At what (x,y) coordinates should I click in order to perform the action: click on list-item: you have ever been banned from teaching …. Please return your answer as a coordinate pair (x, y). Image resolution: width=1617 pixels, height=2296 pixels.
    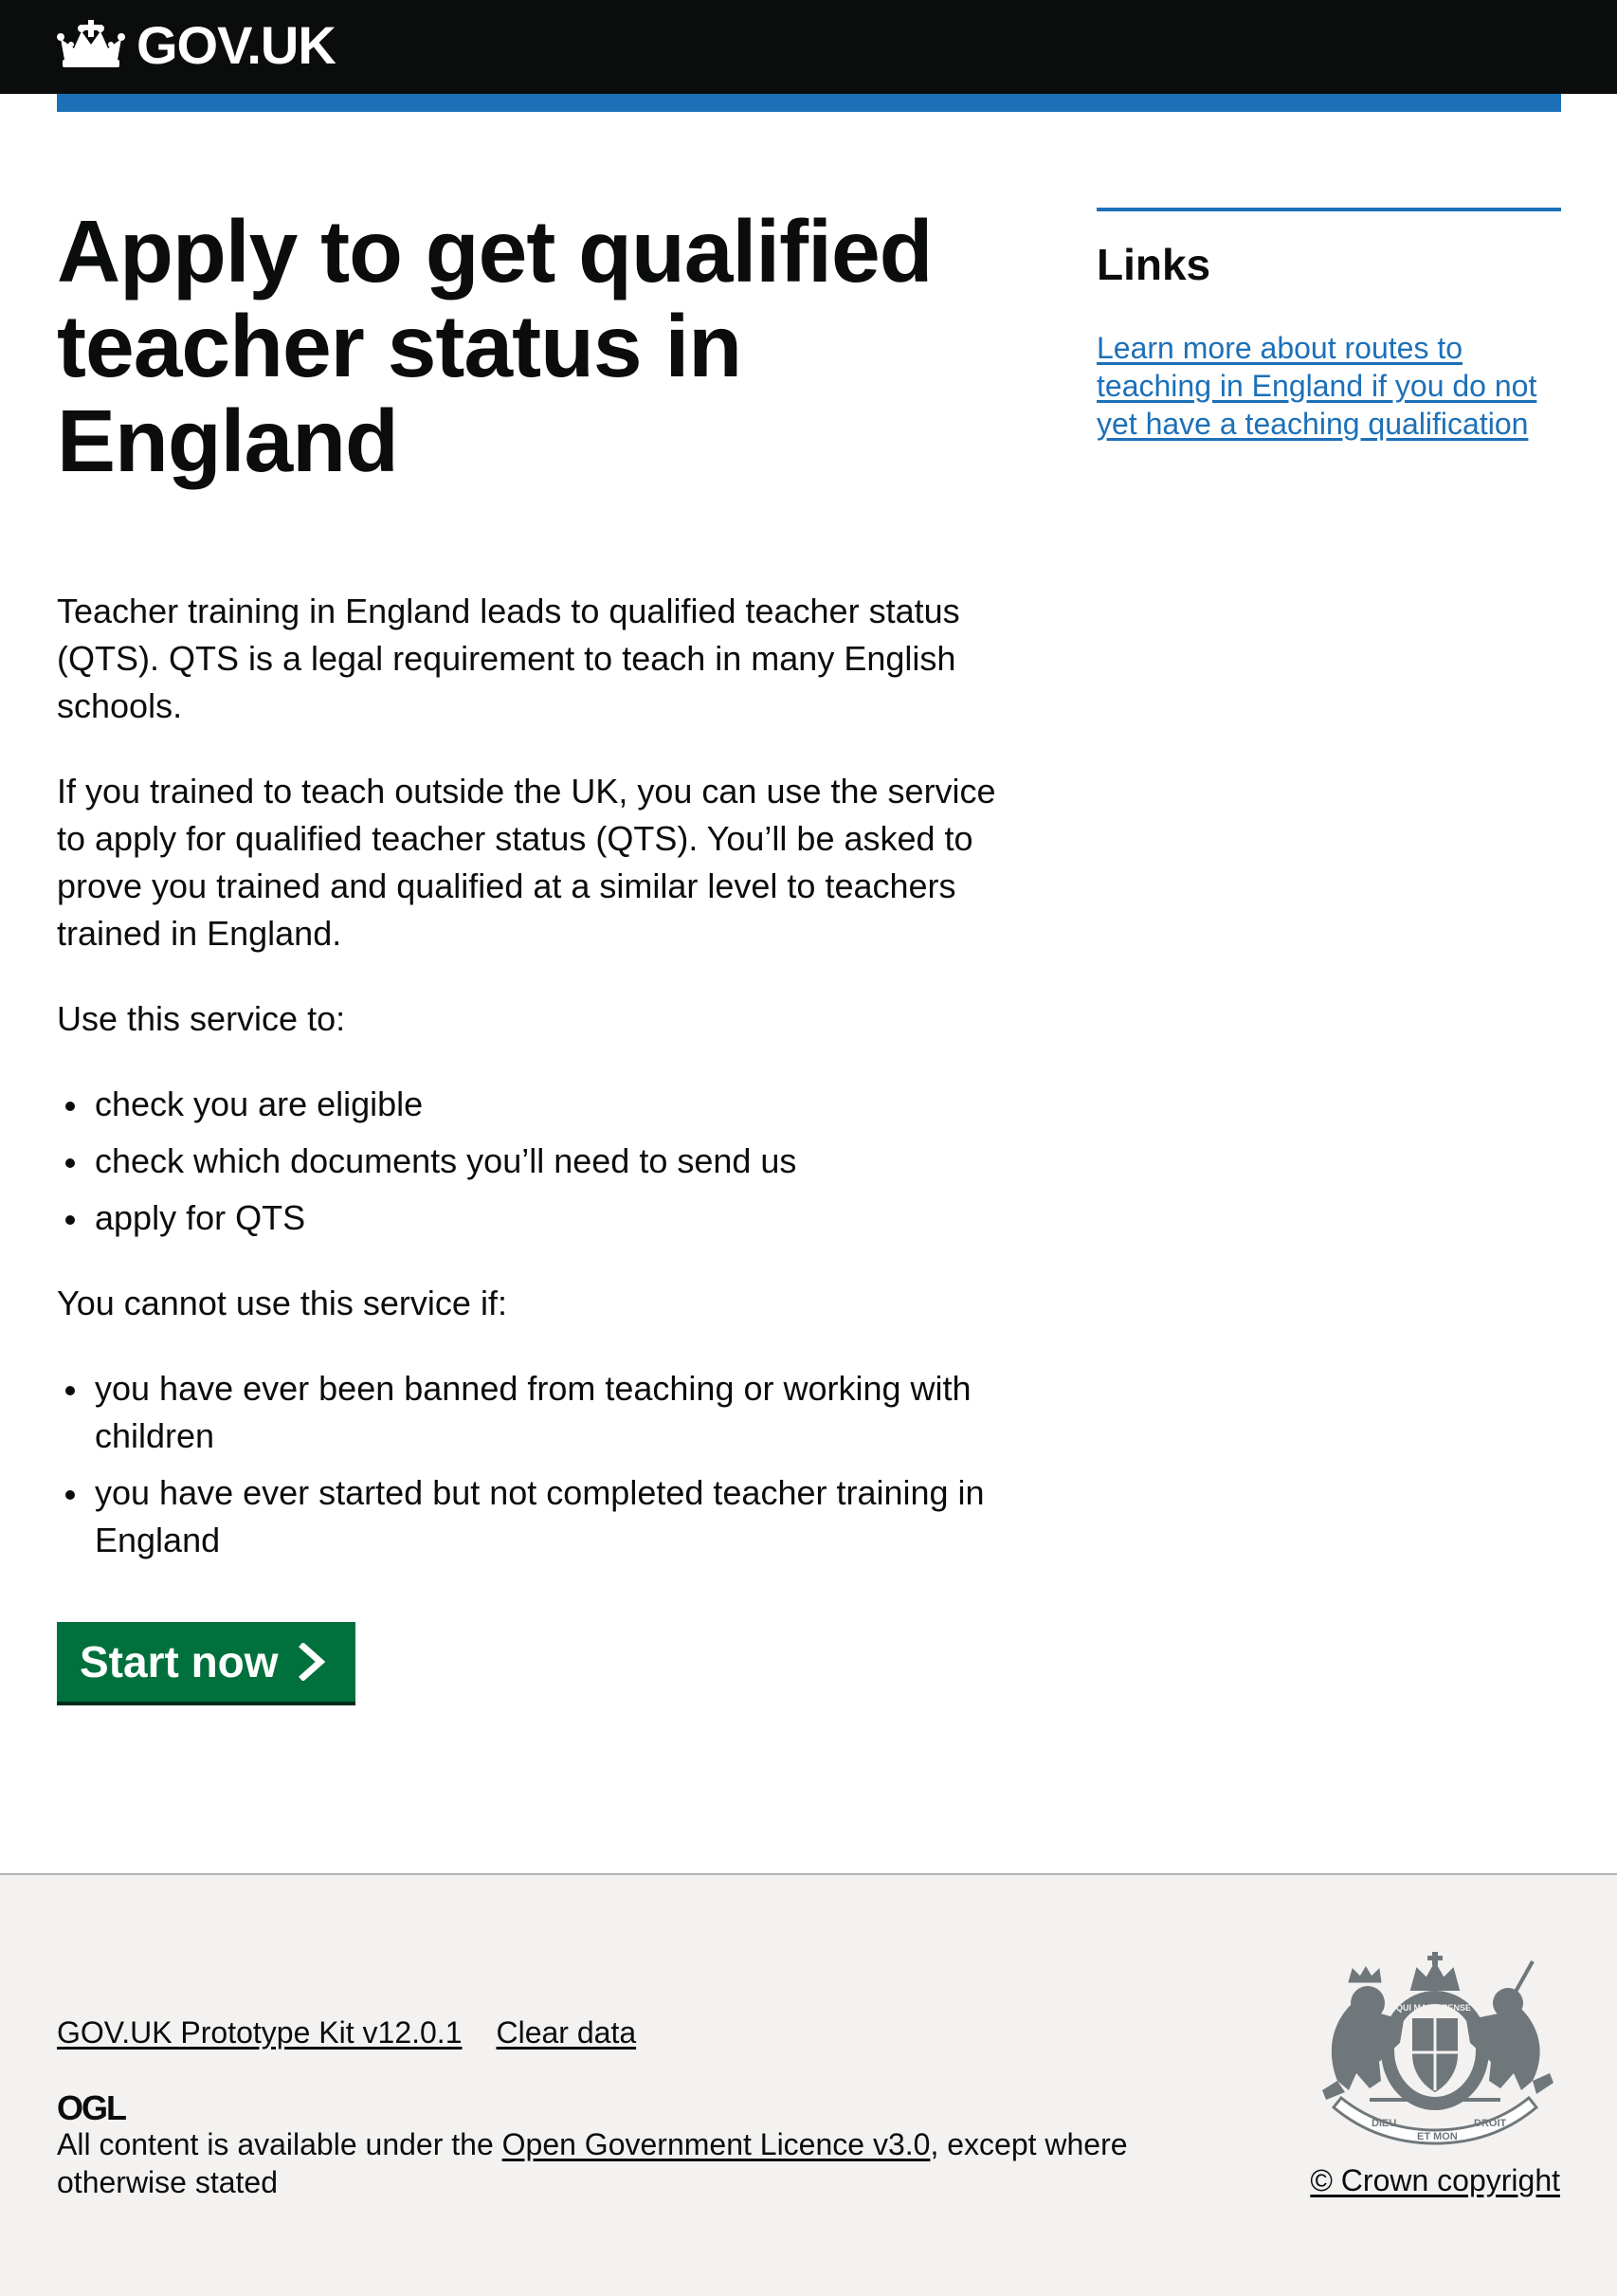
    Looking at the image, I should click on (545, 1412).